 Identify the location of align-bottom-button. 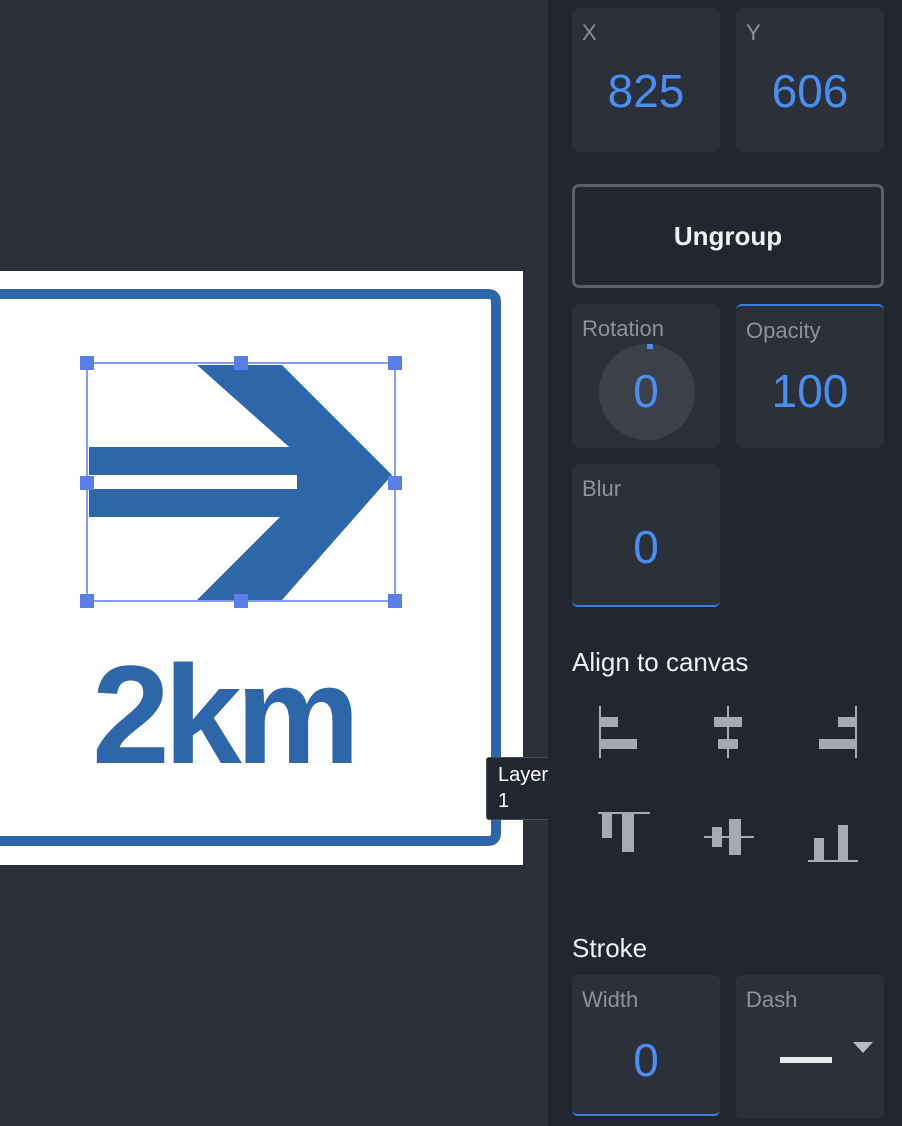
(836, 838).